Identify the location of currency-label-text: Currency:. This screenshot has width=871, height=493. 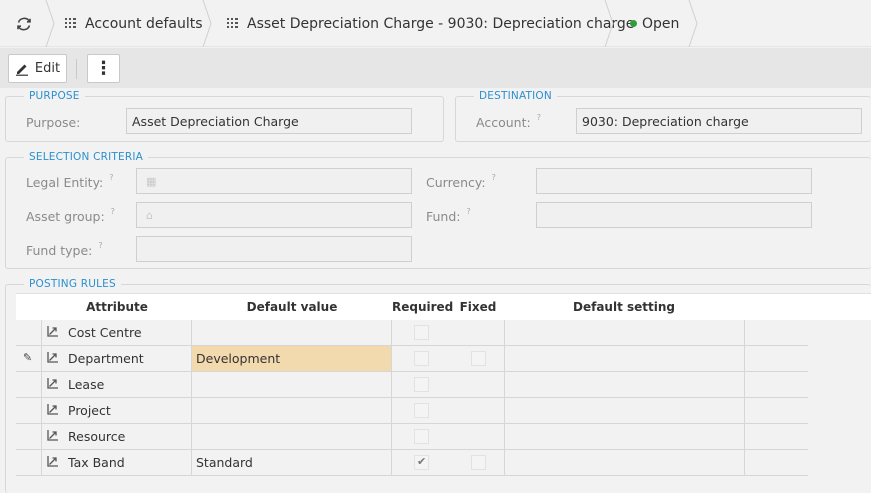
(456, 182).